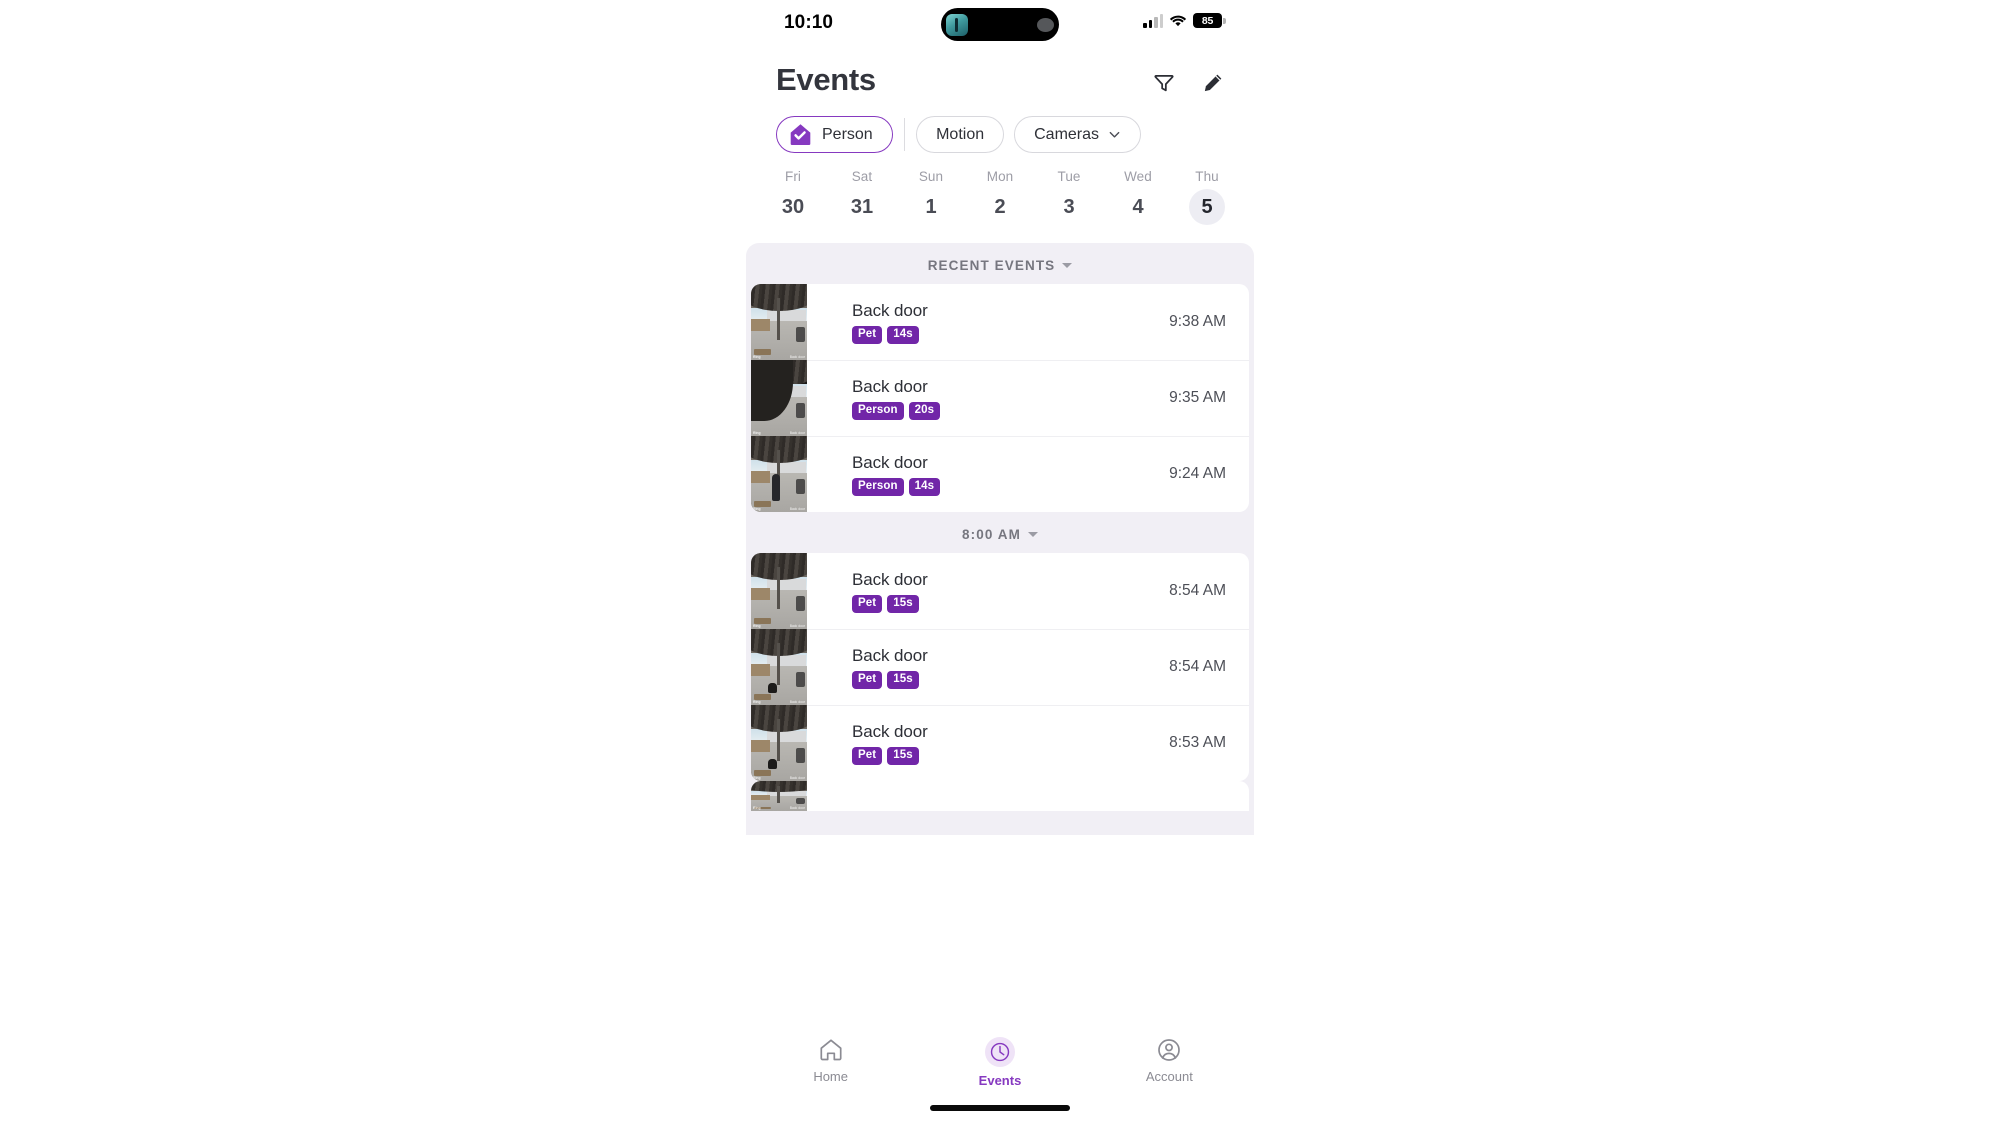 This screenshot has width=2000, height=1125. I want to click on week-day-3: Tue 3, so click(1069, 197).